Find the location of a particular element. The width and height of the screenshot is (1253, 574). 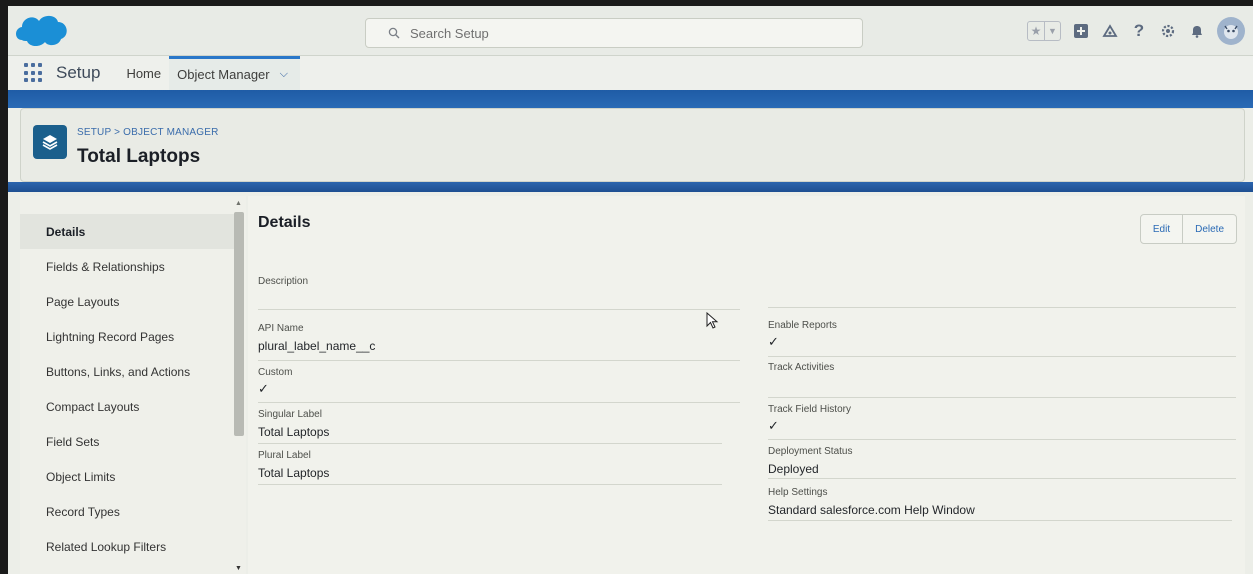

sidebar-item-buttons-links-actions: Buttons, Links, and Actions is located at coordinates (127, 371).